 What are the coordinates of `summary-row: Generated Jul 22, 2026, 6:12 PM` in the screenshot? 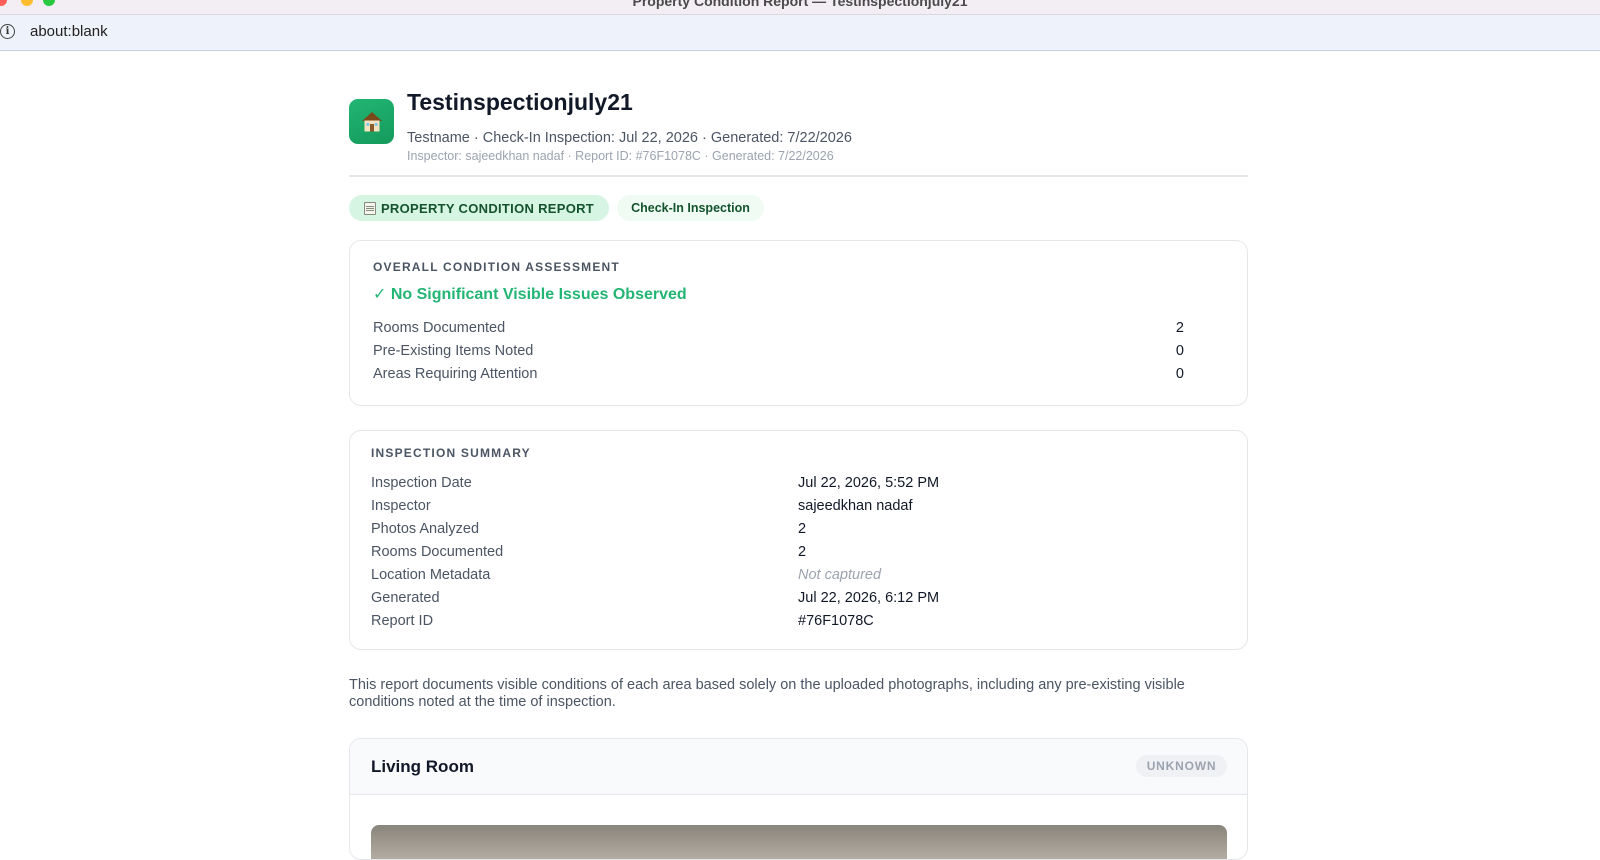 It's located at (796, 601).